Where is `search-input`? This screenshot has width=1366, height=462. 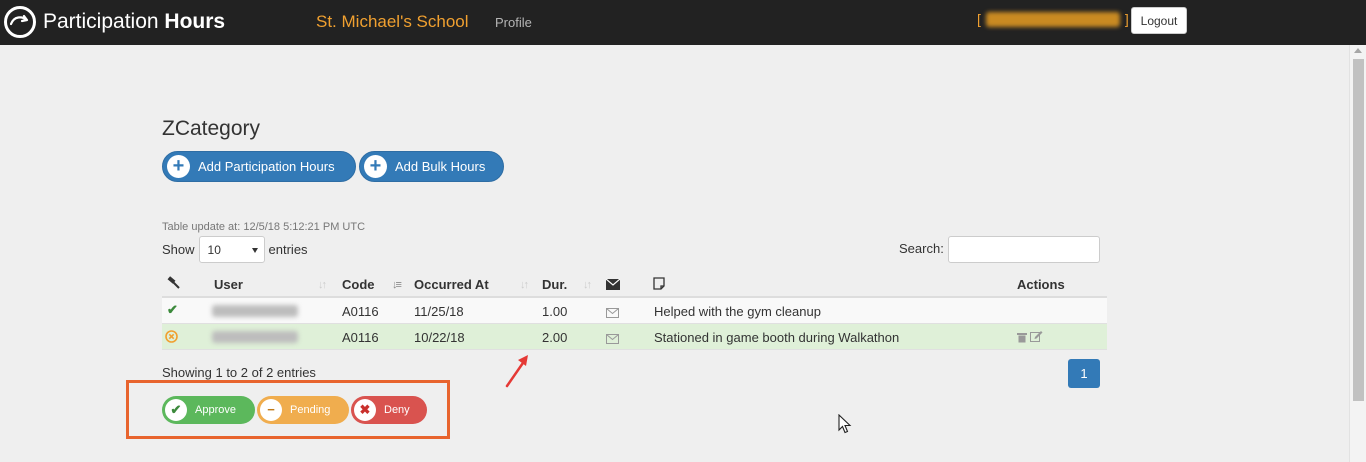
search-input is located at coordinates (1024, 249).